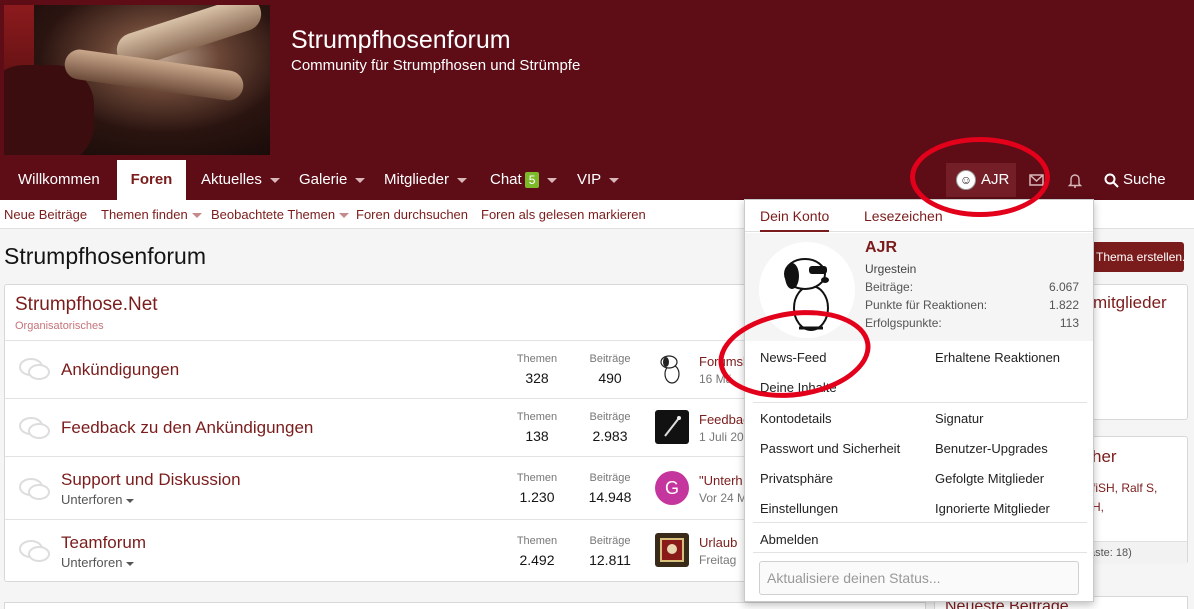  I want to click on menu-ignoring: Ignorierte Mitglieder, so click(992, 508).